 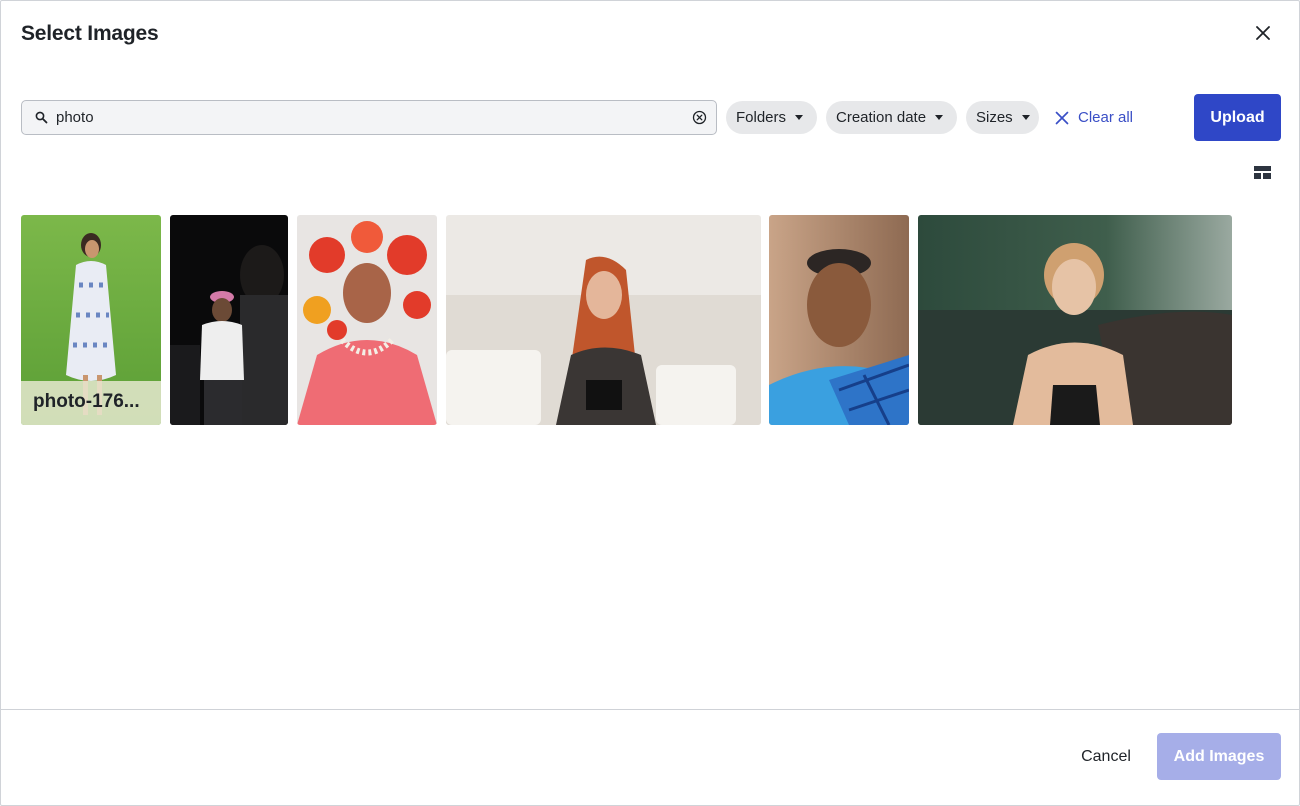 I want to click on layout-toggle-button, so click(x=1262, y=172).